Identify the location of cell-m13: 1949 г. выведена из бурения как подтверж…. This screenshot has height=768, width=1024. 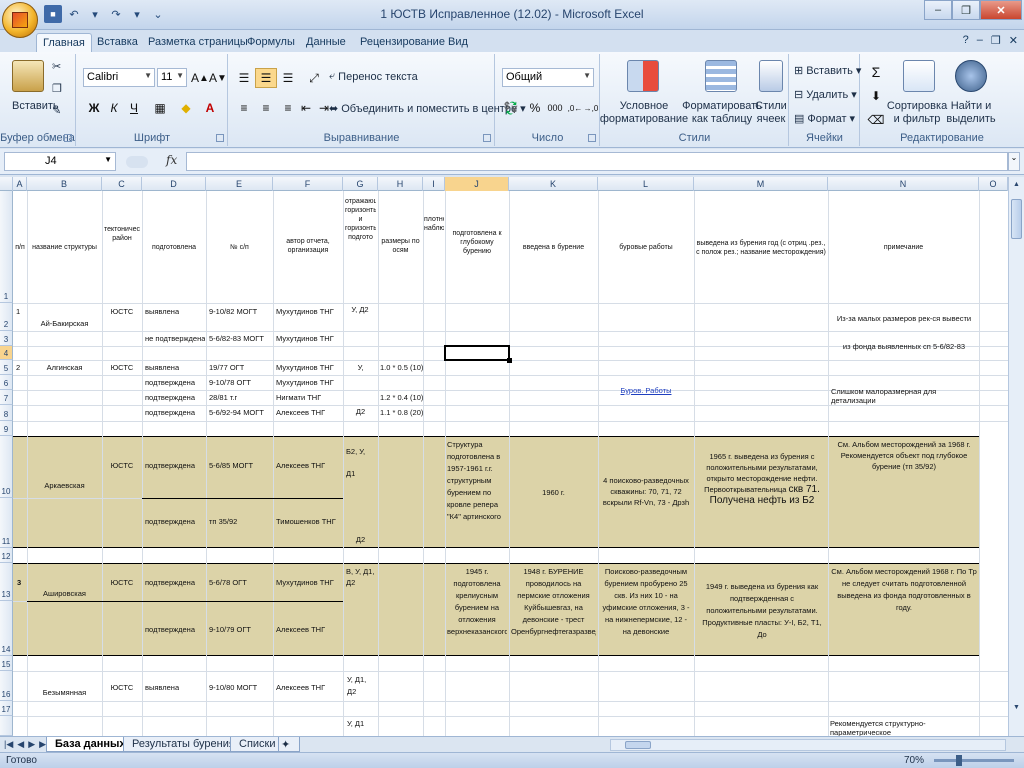
(762, 611).